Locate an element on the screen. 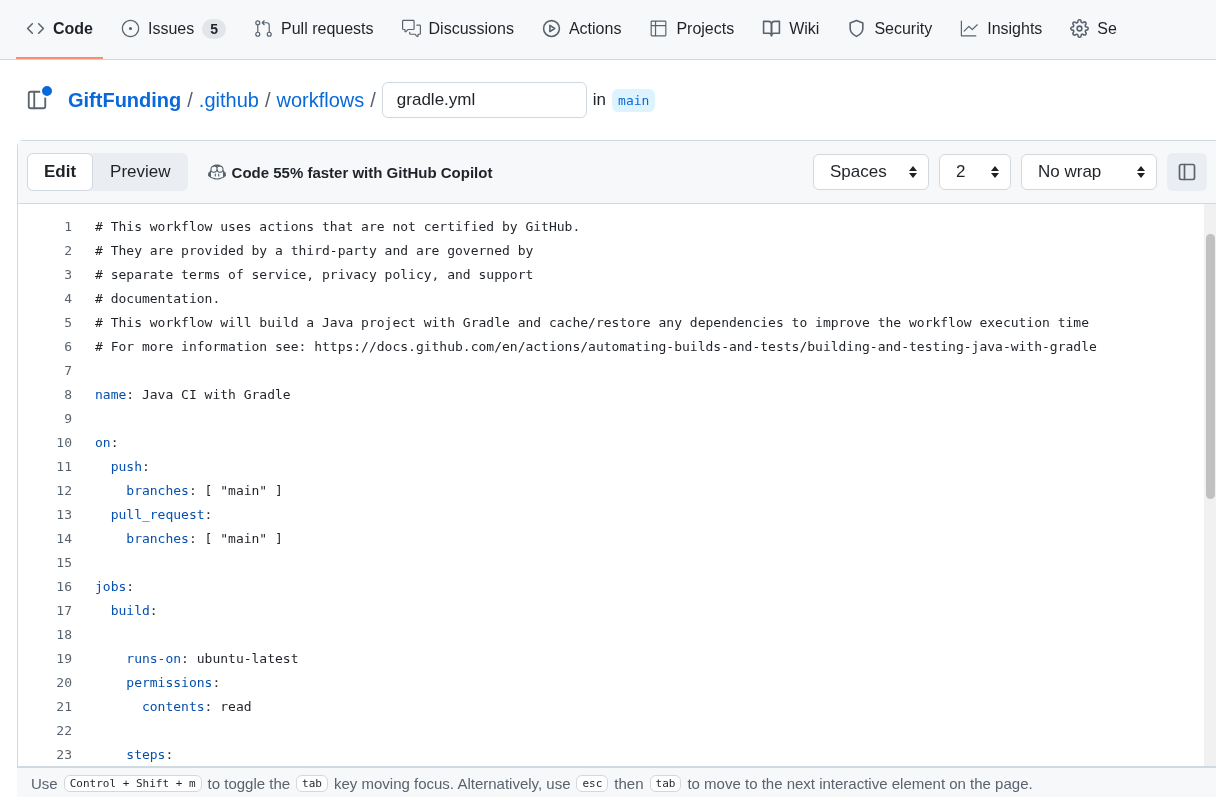  folder-link: .github is located at coordinates (228, 100).